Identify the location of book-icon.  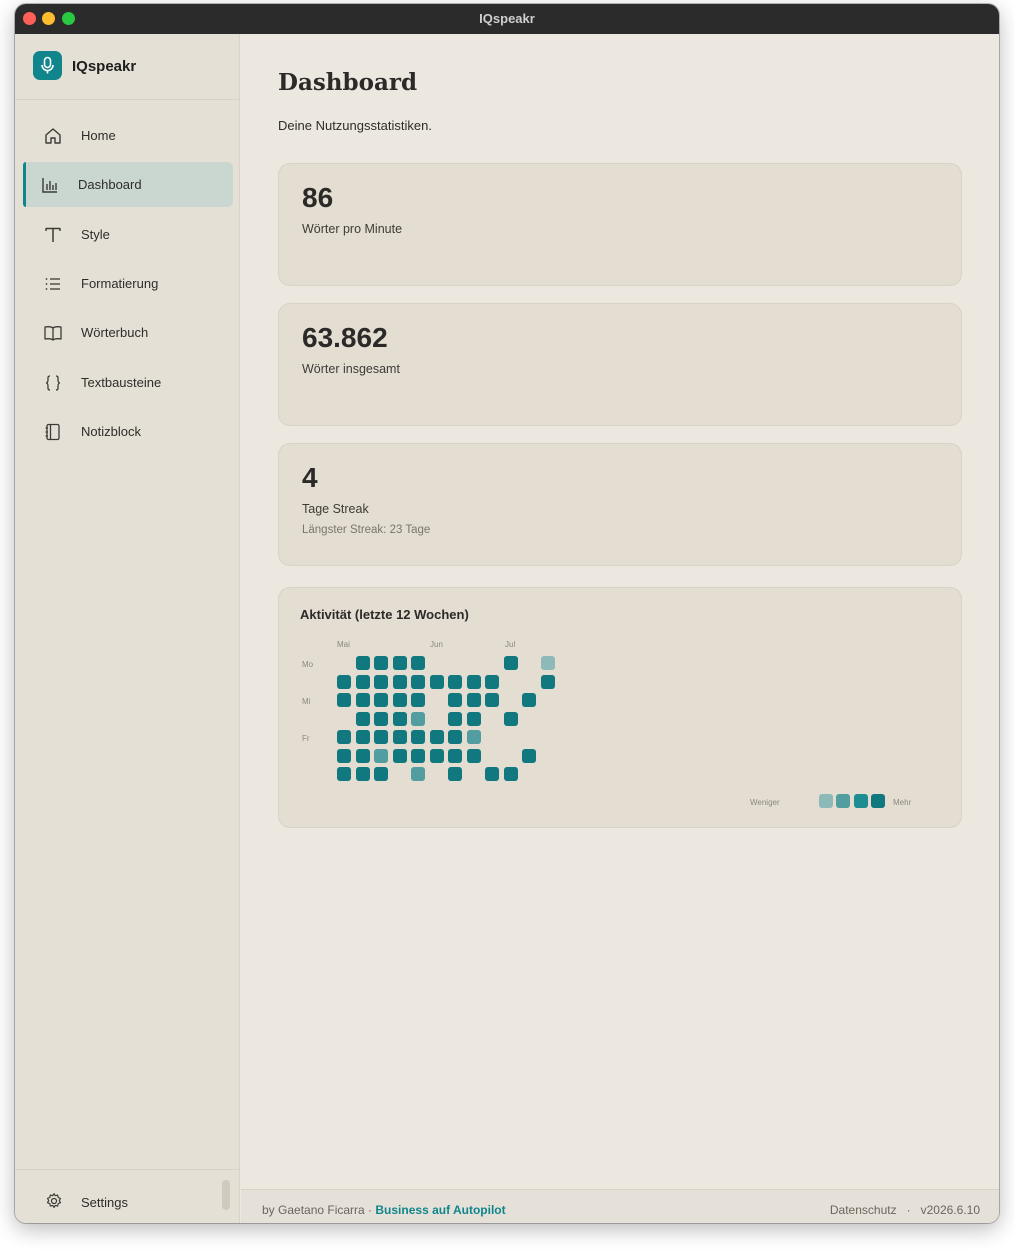
(53, 333).